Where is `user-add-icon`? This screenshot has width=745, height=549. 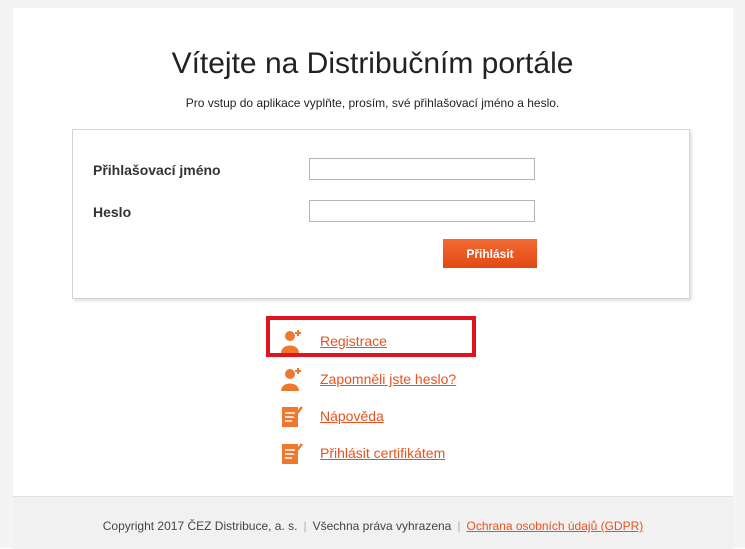
user-add-icon is located at coordinates (292, 379).